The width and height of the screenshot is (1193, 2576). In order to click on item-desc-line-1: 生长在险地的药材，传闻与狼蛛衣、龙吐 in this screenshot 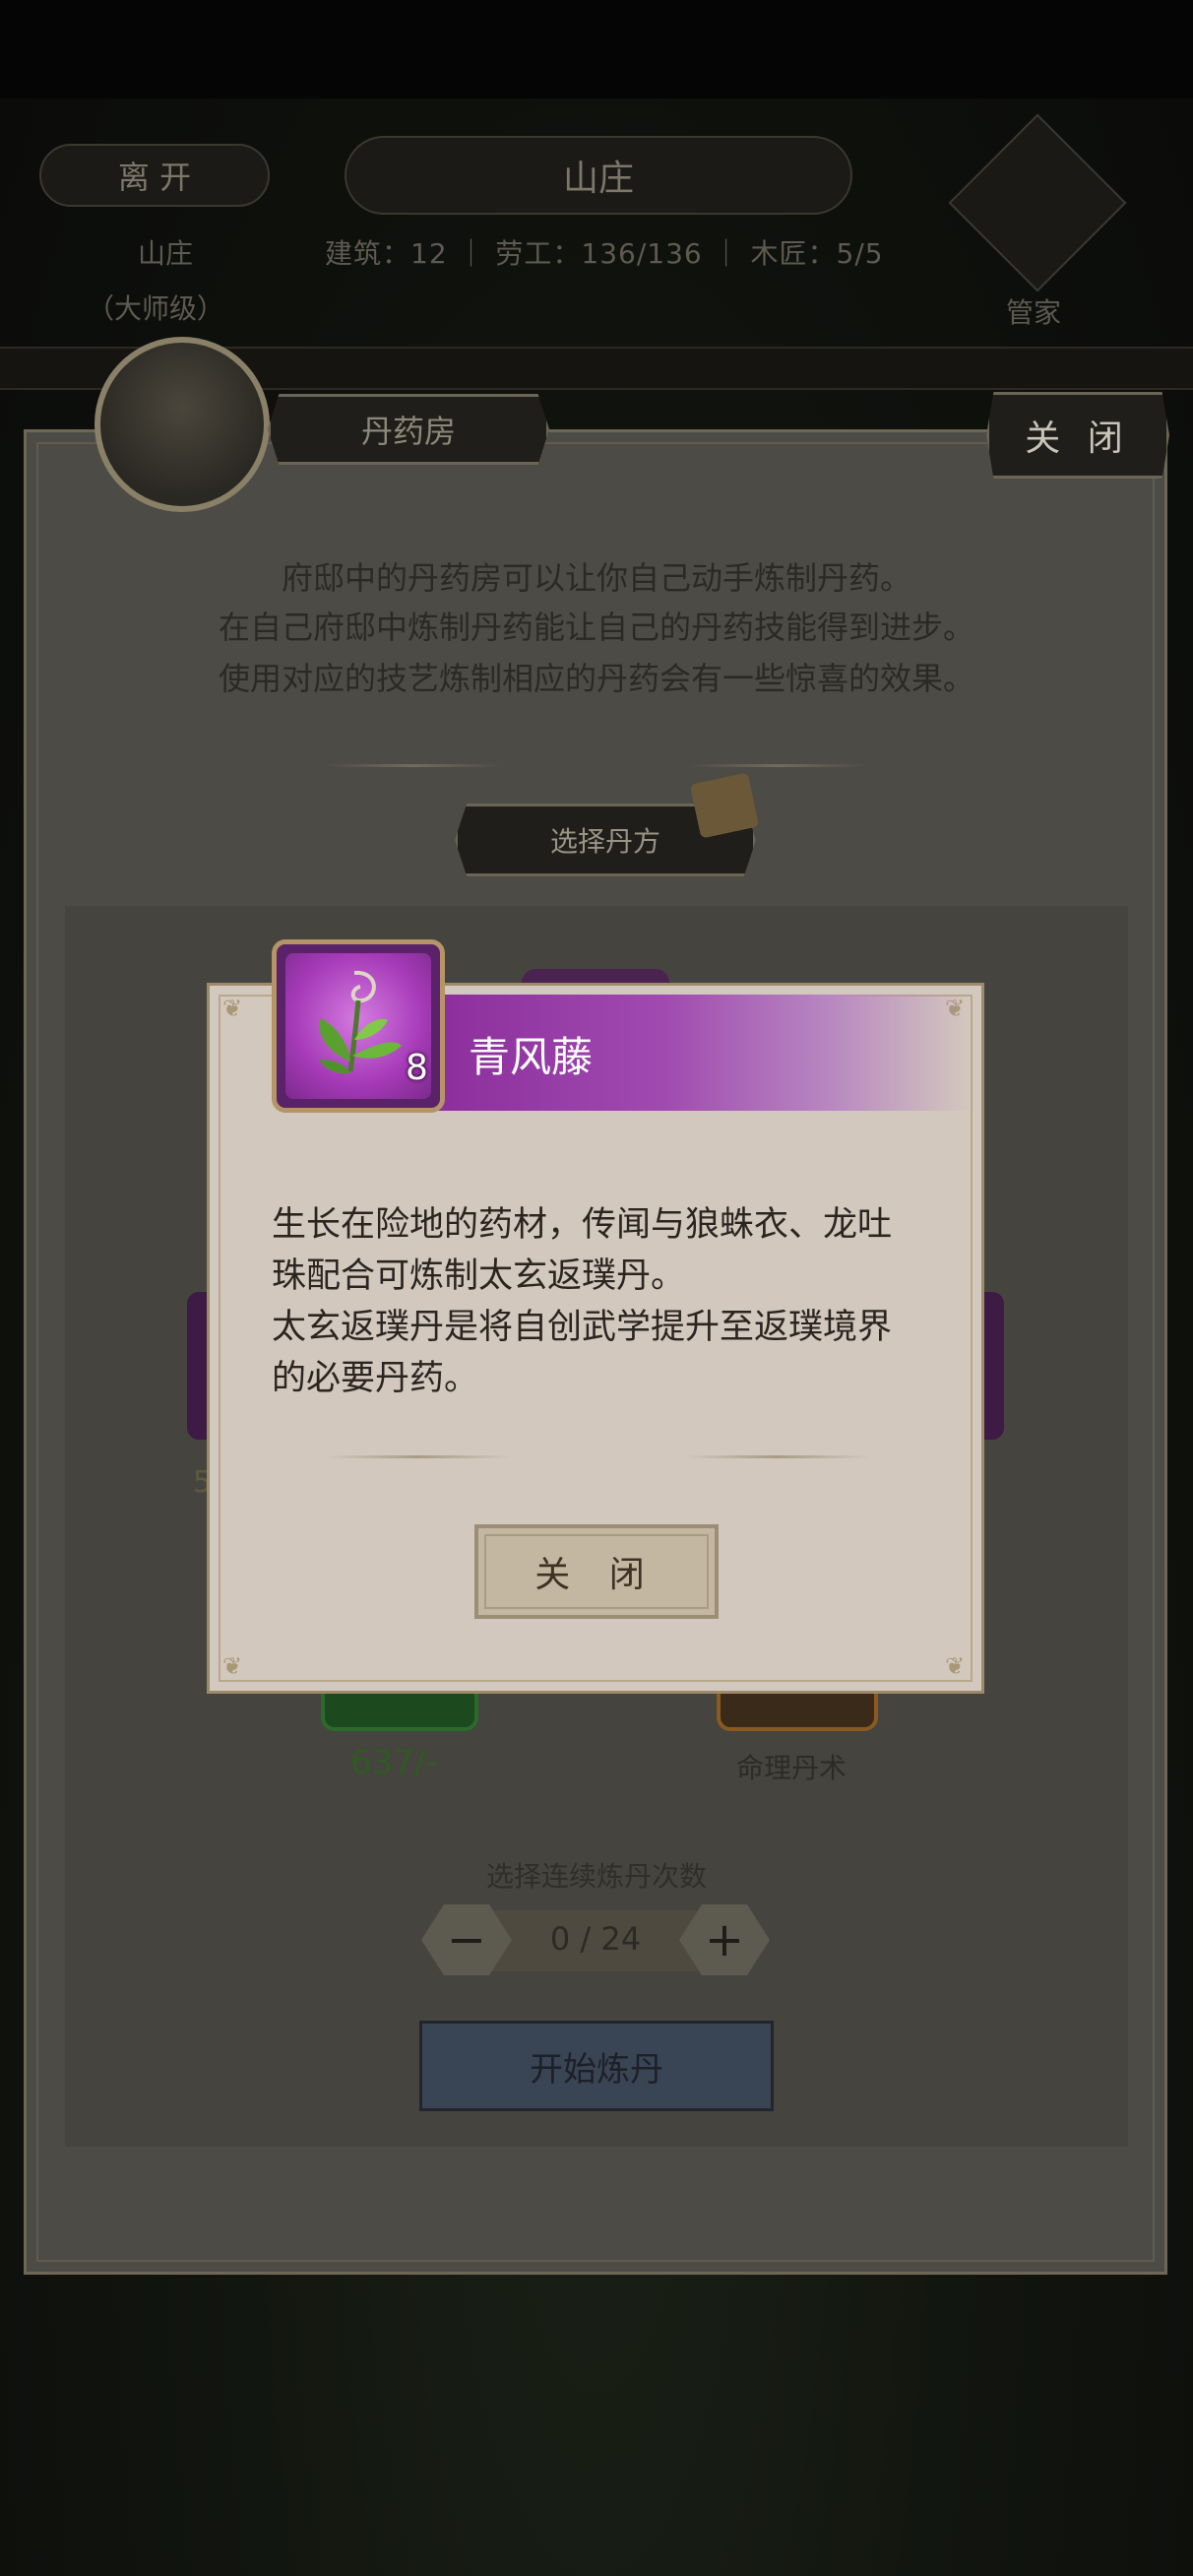, I will do `click(582, 1225)`.